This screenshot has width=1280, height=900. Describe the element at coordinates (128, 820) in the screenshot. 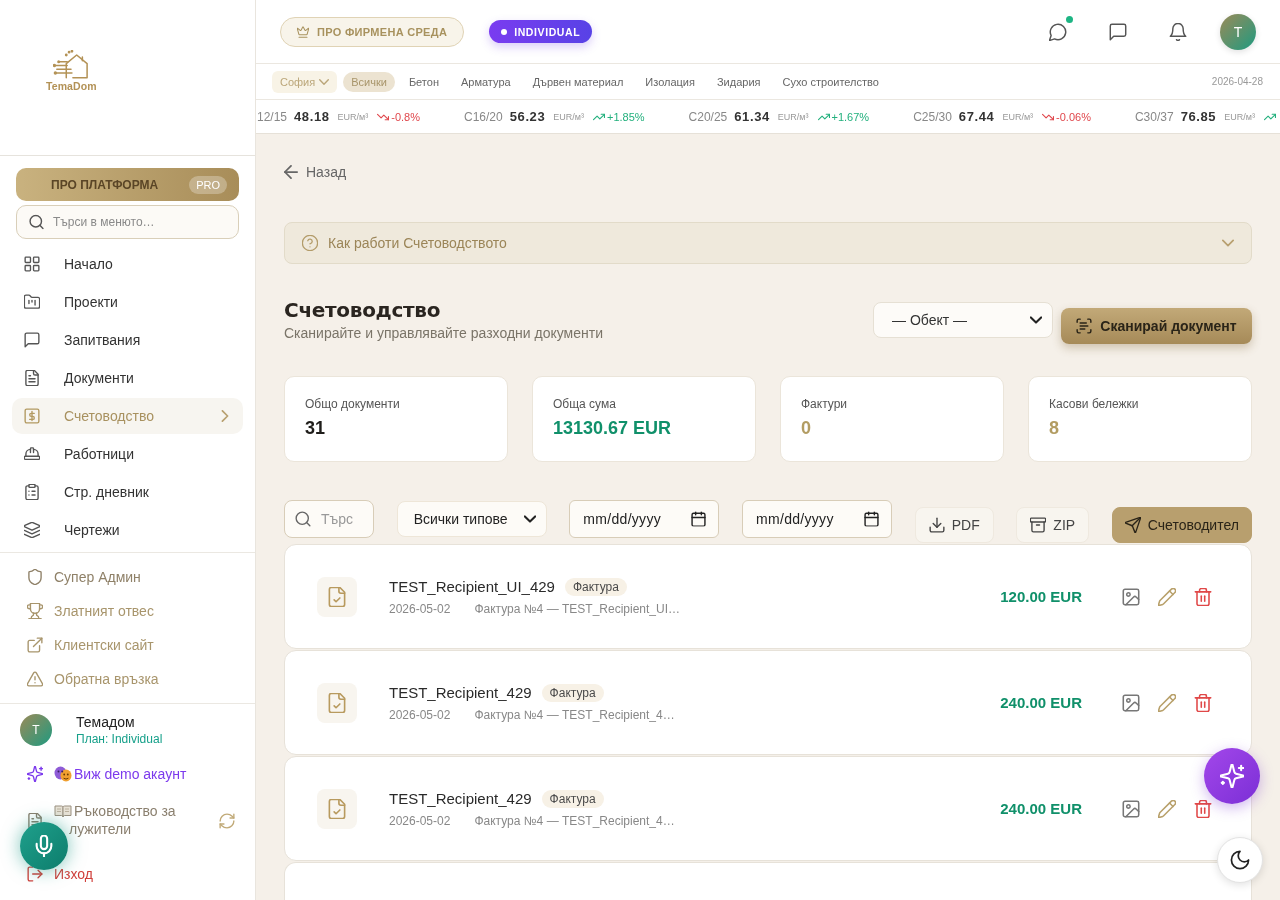

I see `employee-guide-link: Ръководство за лужители` at that location.